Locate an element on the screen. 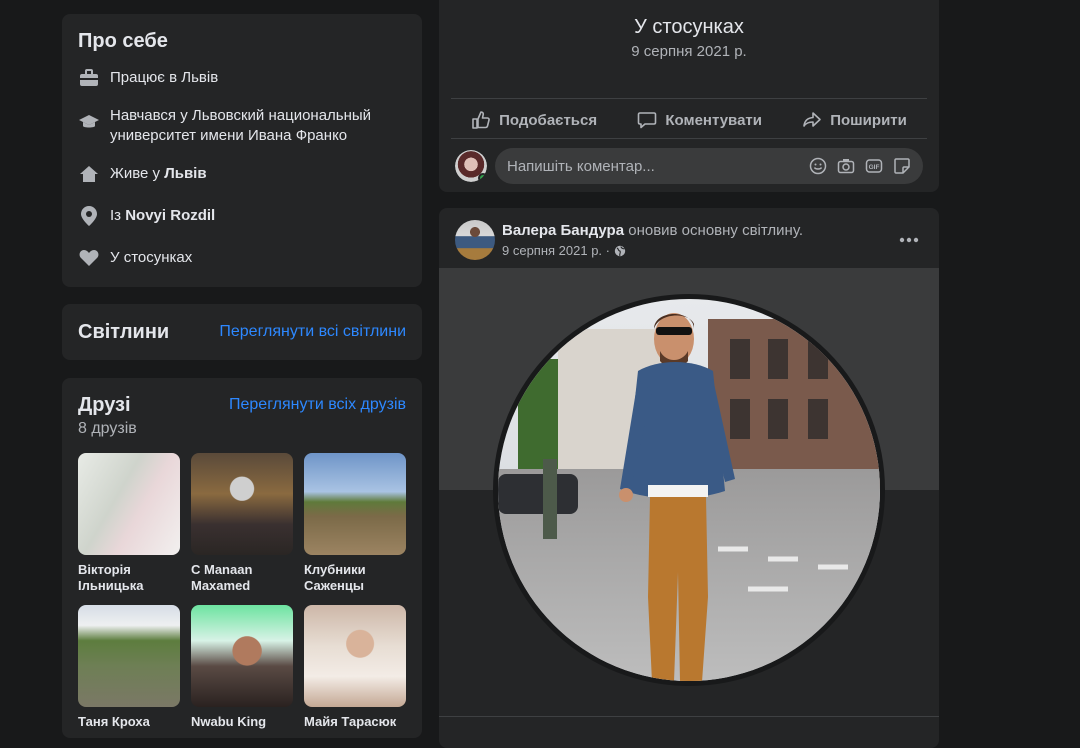 The height and width of the screenshot is (748, 1080). post-date: 9 серпня 2021 р. is located at coordinates (689, 51).